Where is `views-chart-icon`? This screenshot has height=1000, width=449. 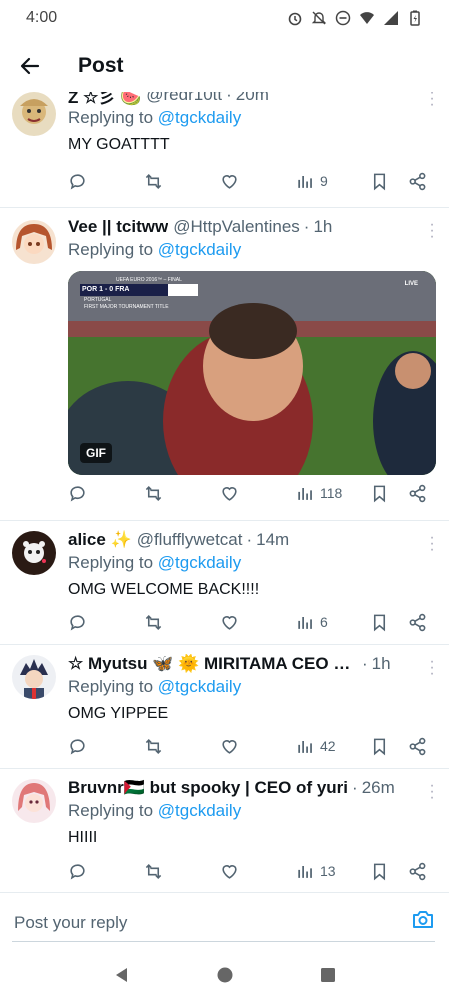 views-chart-icon is located at coordinates (305, 181).